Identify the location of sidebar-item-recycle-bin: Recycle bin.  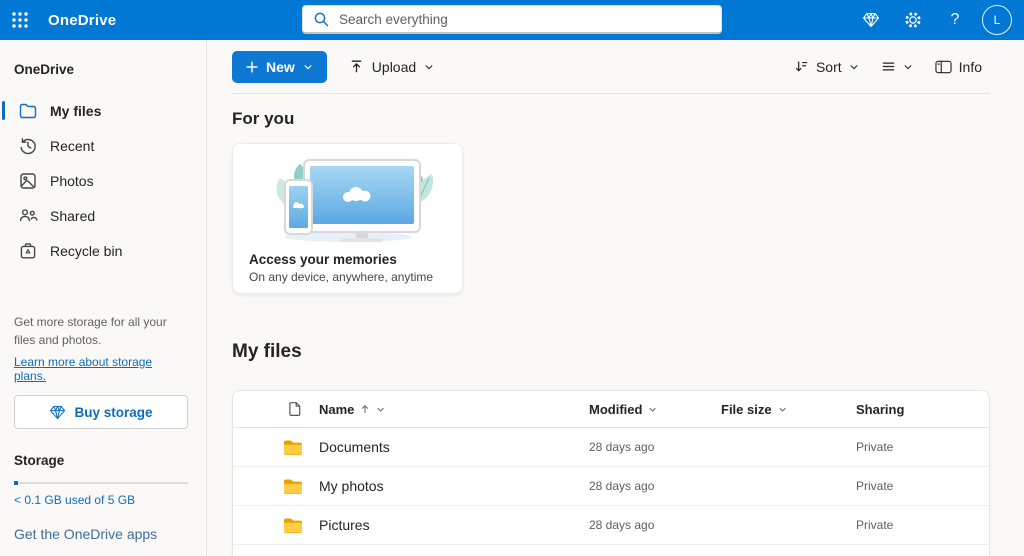
(103, 250).